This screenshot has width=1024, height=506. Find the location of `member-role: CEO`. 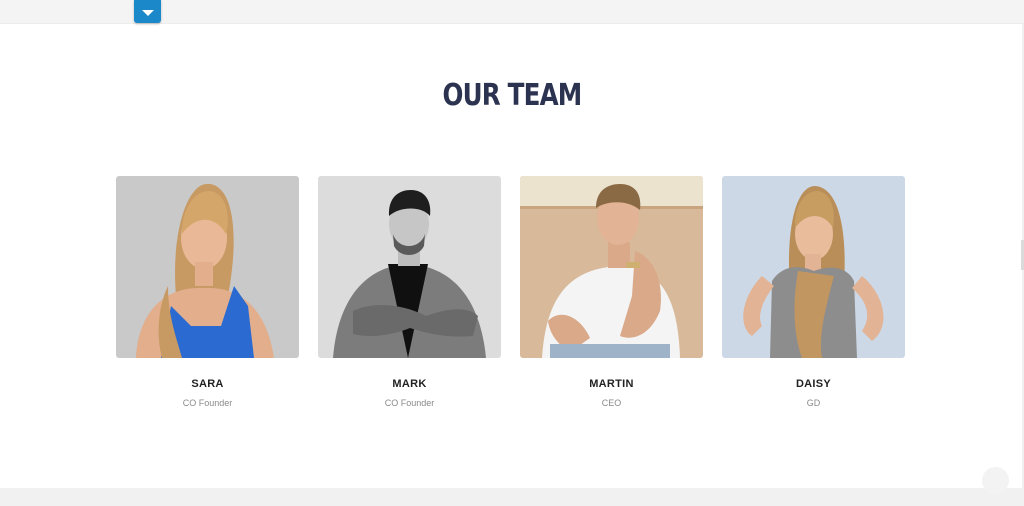

member-role: CEO is located at coordinates (611, 403).